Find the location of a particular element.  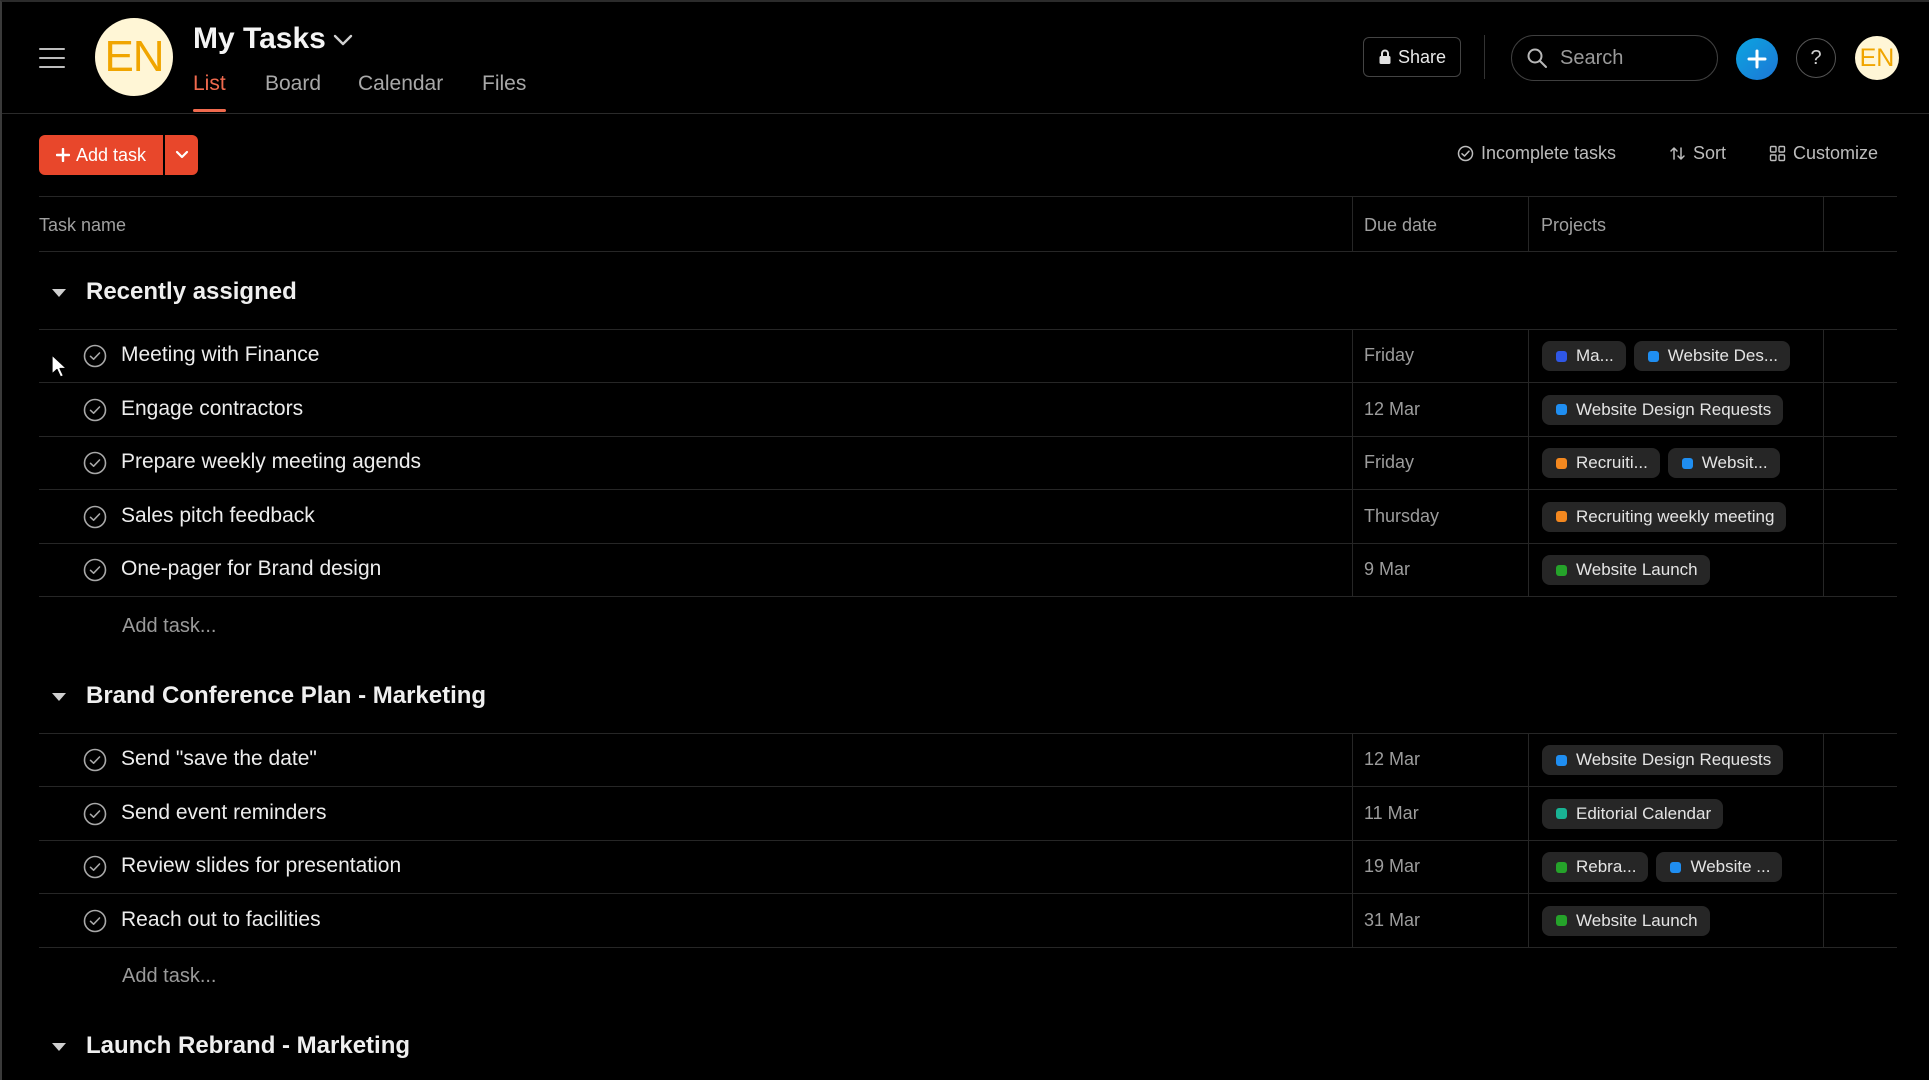

search-placeholder: Search is located at coordinates (1592, 57).